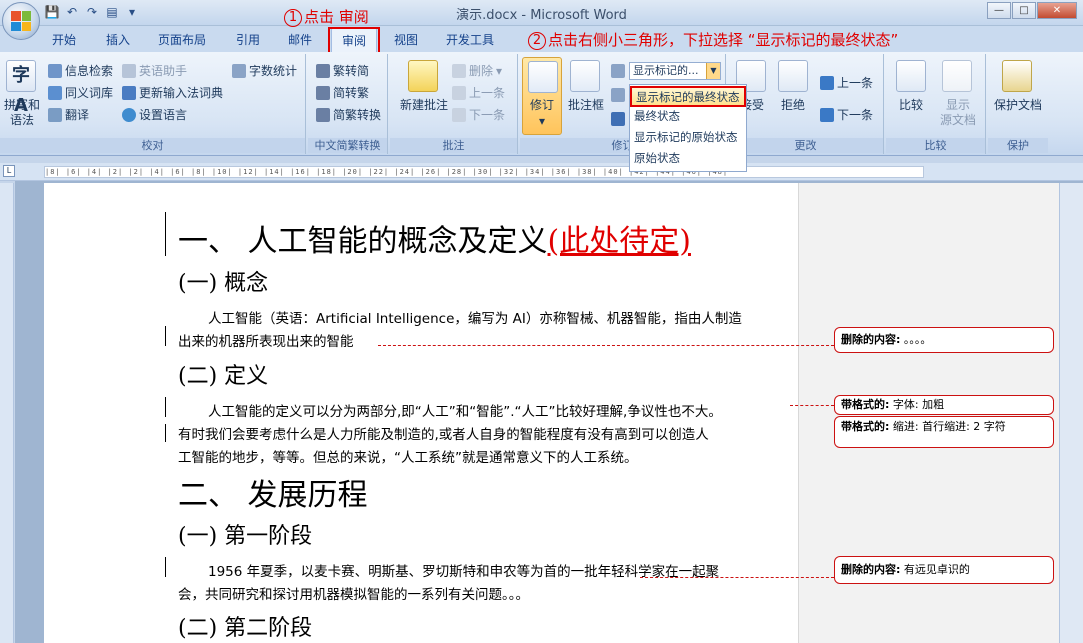 Image resolution: width=1083 pixels, height=643 pixels. I want to click on heading-2-definition: (二) 定义, so click(223, 376).